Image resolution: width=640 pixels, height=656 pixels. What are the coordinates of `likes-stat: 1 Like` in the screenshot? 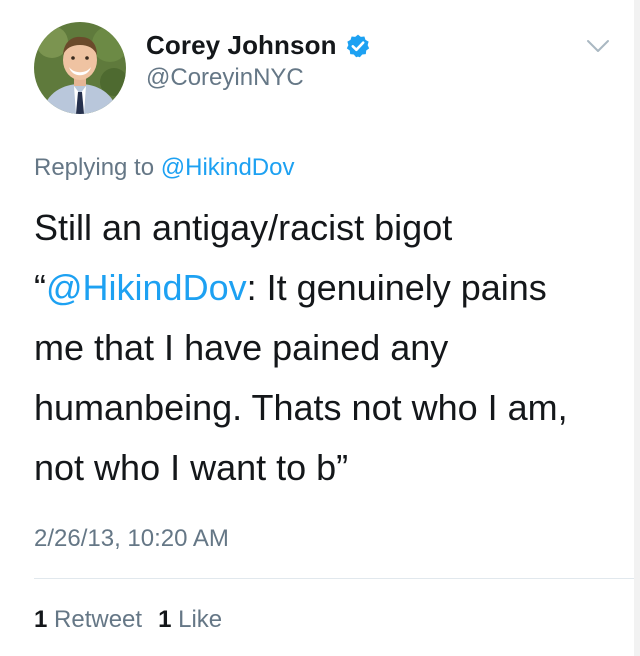 It's located at (190, 620).